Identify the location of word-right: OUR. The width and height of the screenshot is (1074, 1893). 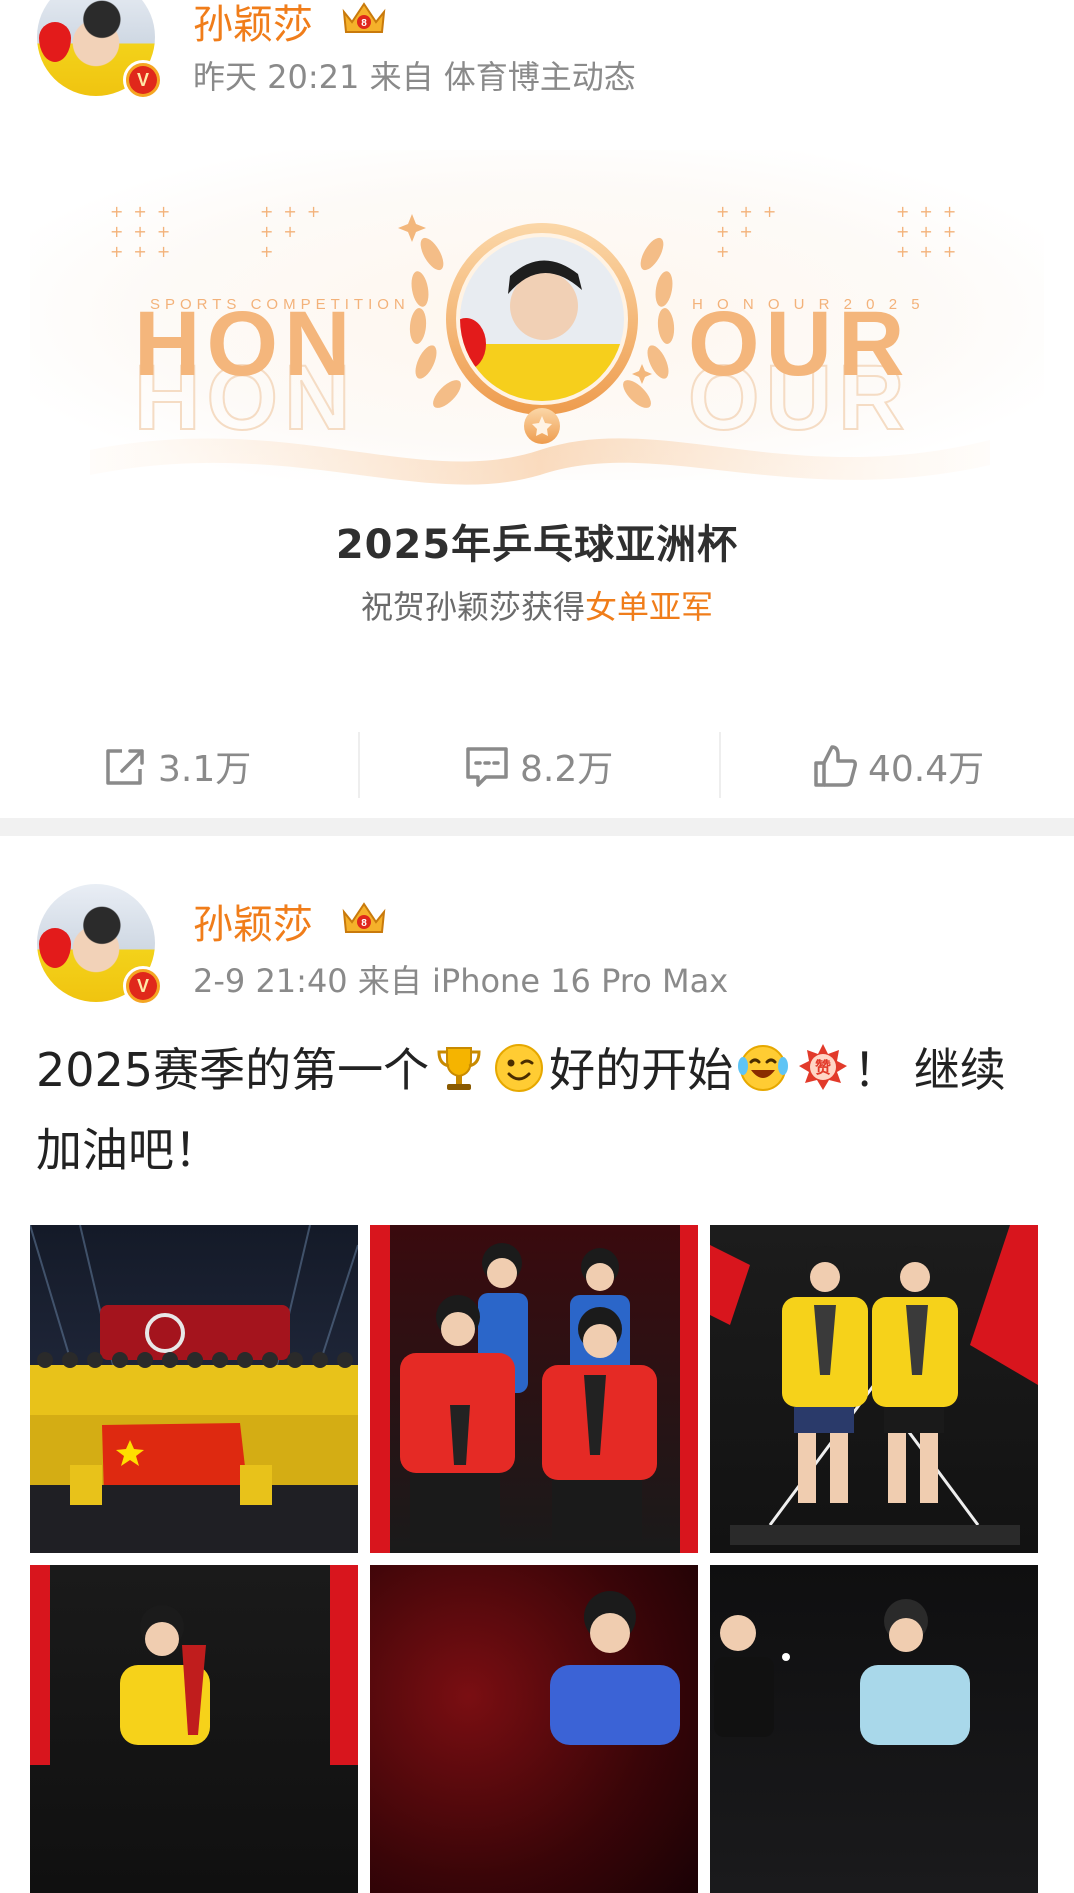
(799, 344).